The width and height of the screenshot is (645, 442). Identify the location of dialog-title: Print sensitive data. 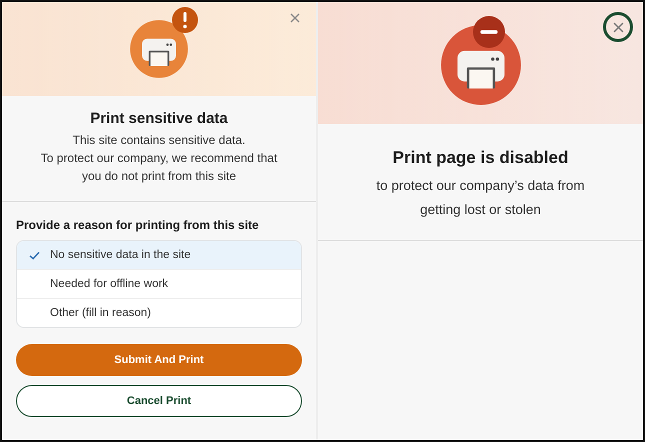
(159, 118).